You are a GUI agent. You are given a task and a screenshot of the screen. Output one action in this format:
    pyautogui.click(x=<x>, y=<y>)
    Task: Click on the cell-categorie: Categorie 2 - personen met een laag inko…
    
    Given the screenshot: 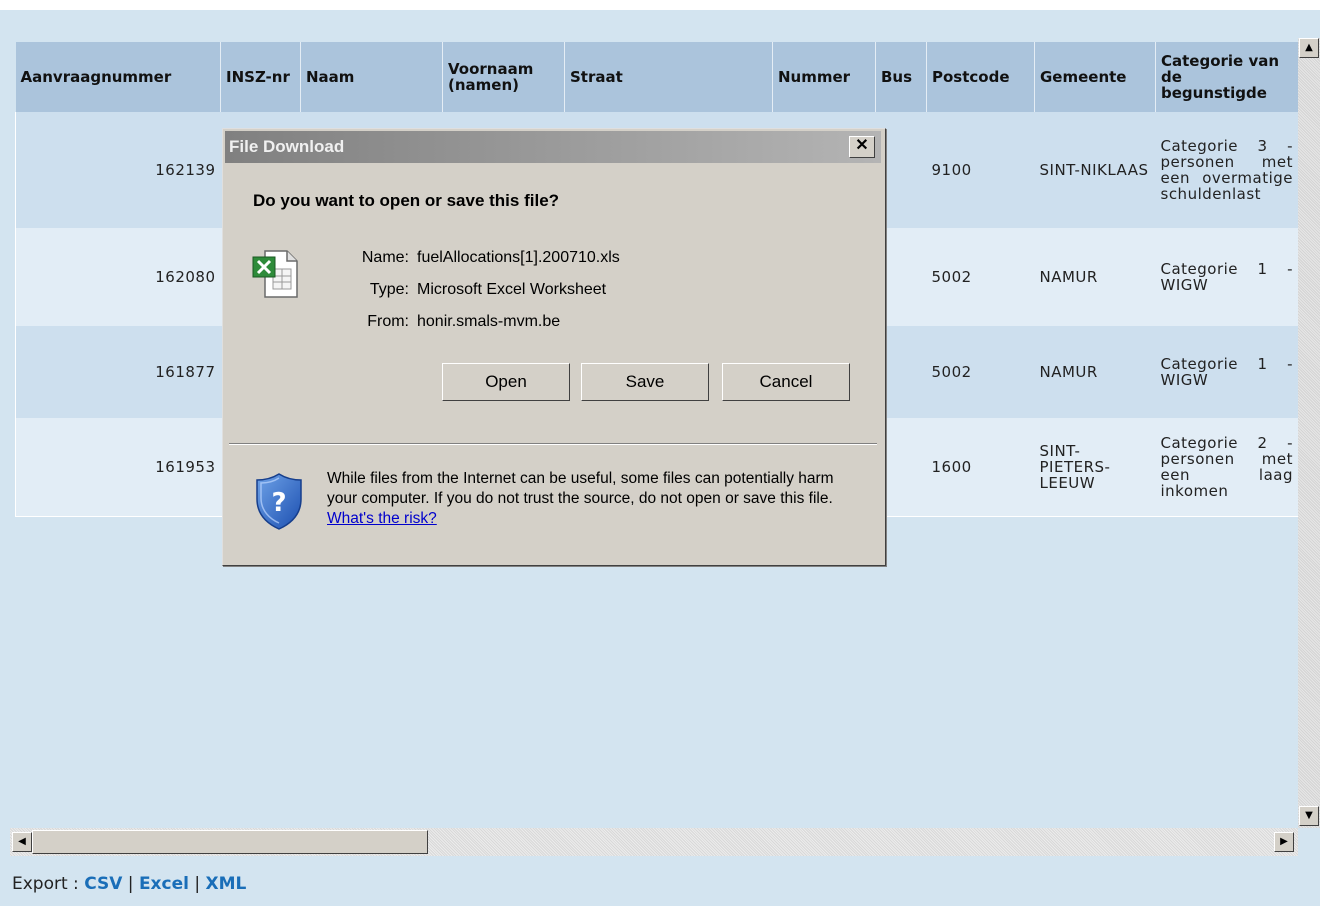 What is the action you would take?
    pyautogui.click(x=1226, y=467)
    